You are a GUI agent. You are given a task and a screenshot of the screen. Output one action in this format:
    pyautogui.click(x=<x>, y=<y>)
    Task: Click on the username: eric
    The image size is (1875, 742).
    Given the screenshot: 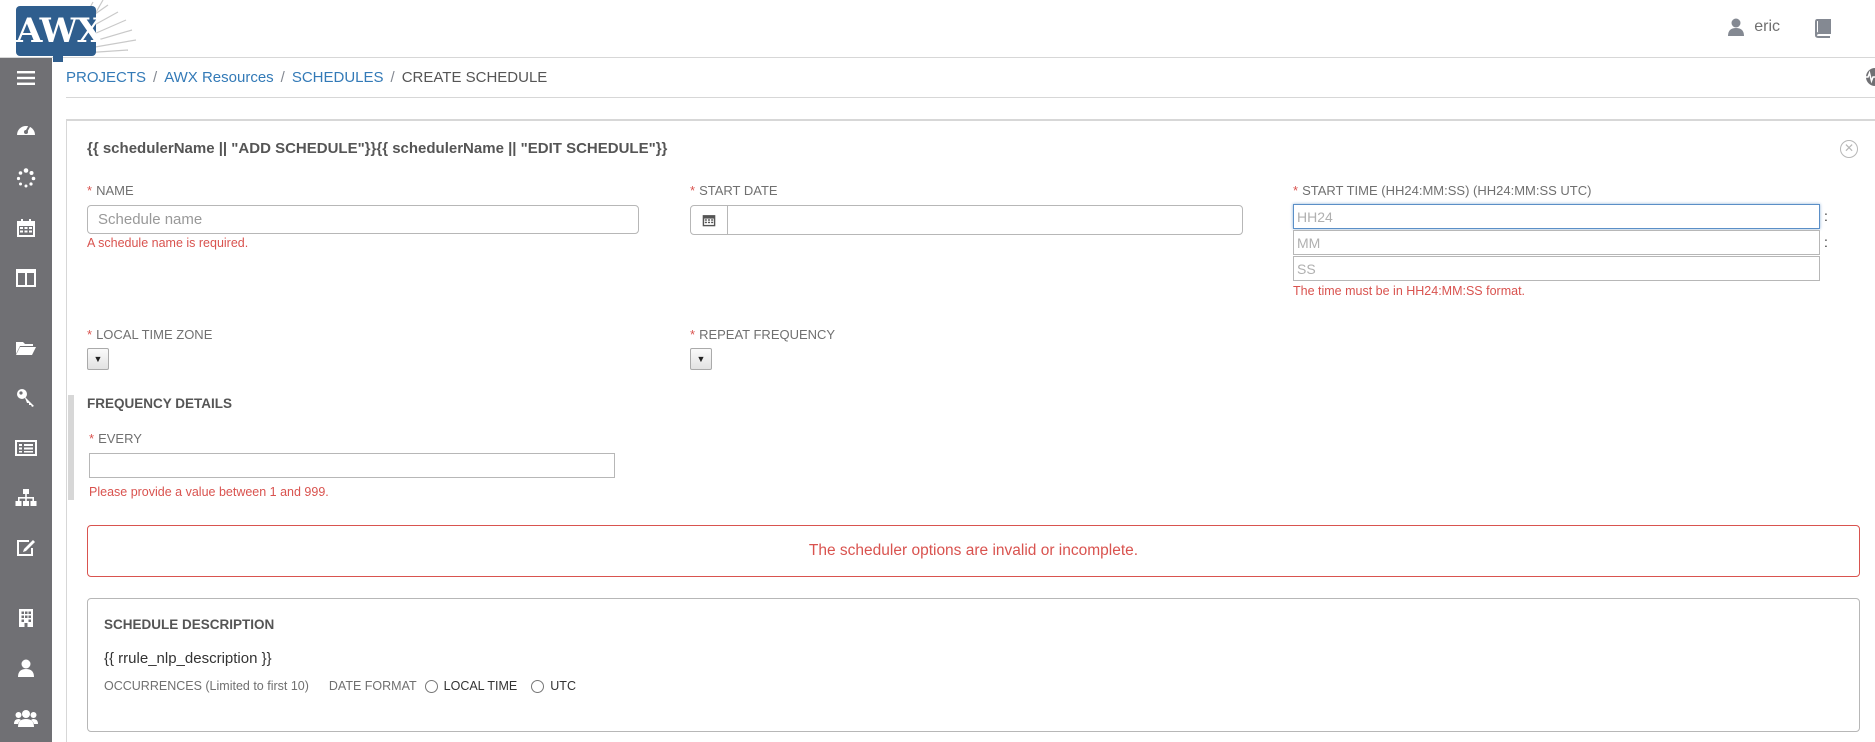 What is the action you would take?
    pyautogui.click(x=1767, y=26)
    